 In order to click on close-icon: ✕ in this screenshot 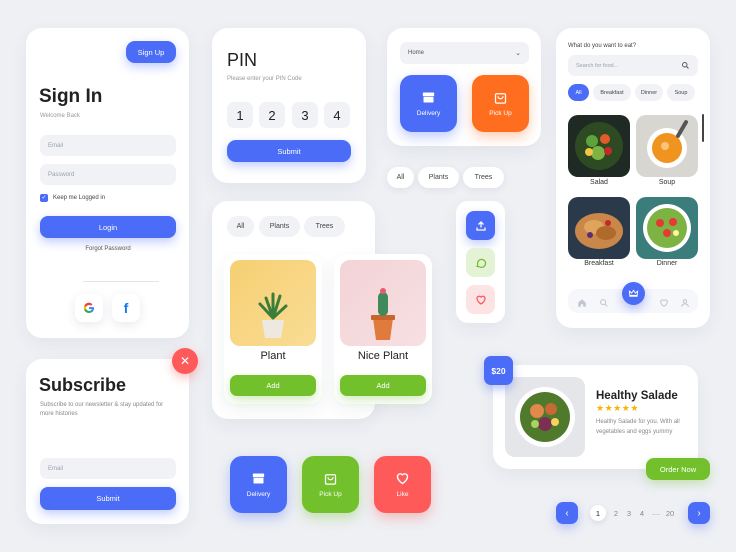, I will do `click(185, 361)`.